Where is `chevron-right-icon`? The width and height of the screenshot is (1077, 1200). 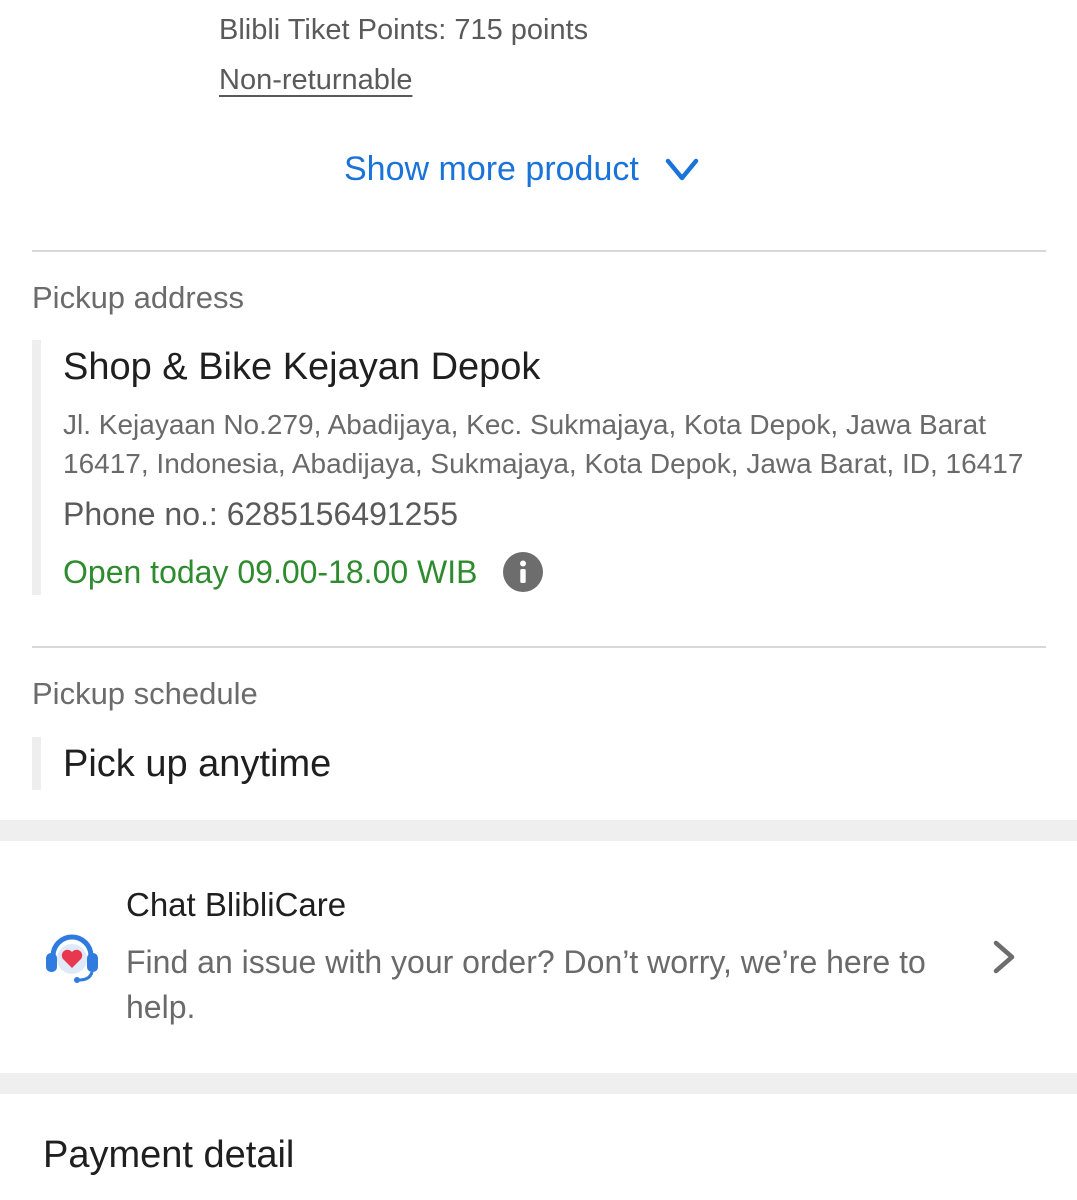 chevron-right-icon is located at coordinates (1005, 957).